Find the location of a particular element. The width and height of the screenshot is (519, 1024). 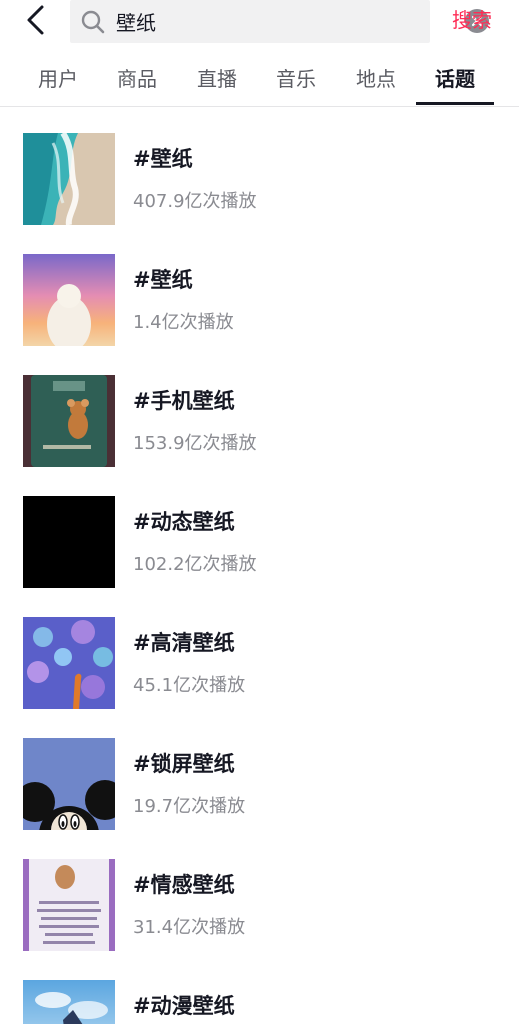

topic-title: #动漫壁纸 is located at coordinates (184, 1006).